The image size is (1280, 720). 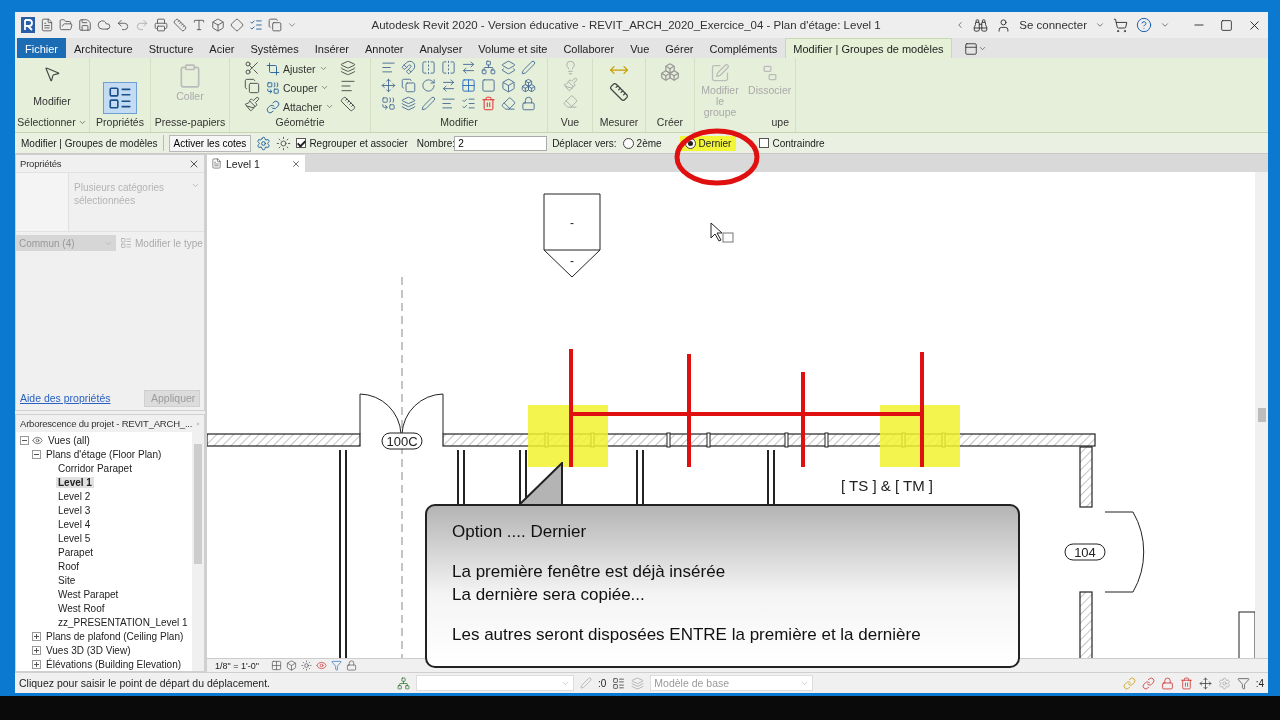 What do you see at coordinates (76, 552) in the screenshot?
I see `tree-item: Parapet` at bounding box center [76, 552].